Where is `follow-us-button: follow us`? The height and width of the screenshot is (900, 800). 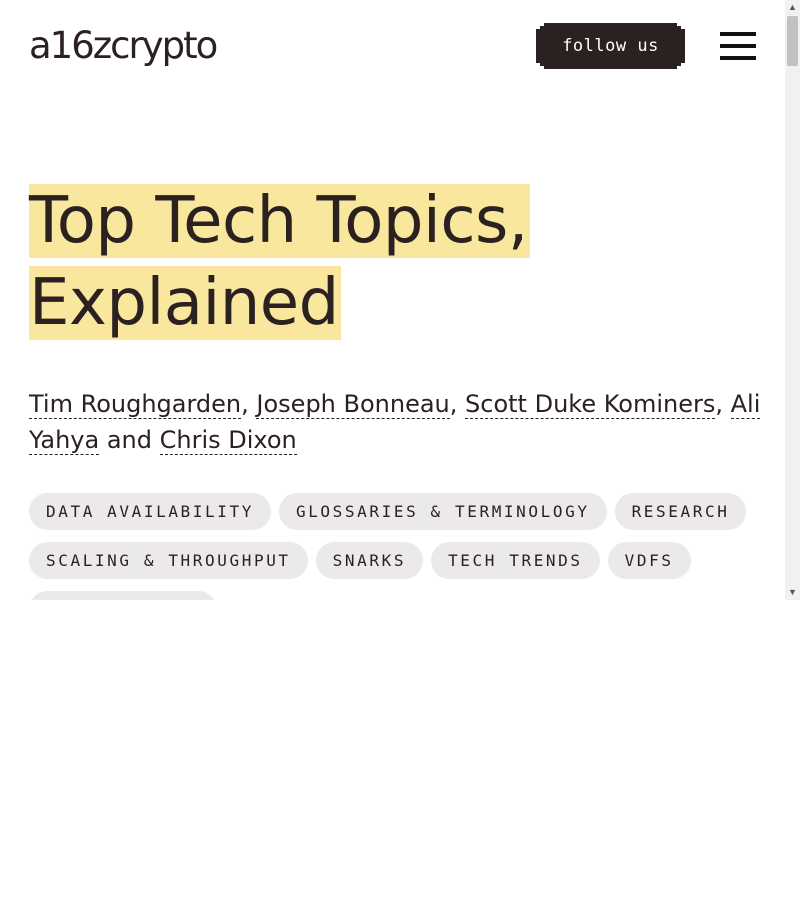
follow-us-button: follow us is located at coordinates (610, 46).